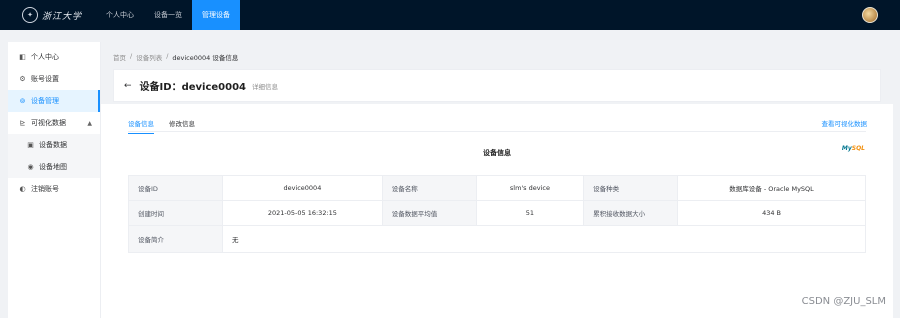 This screenshot has height=318, width=900. Describe the element at coordinates (149, 57) in the screenshot. I see `breadcrumb-device-list: 设备列表` at that location.